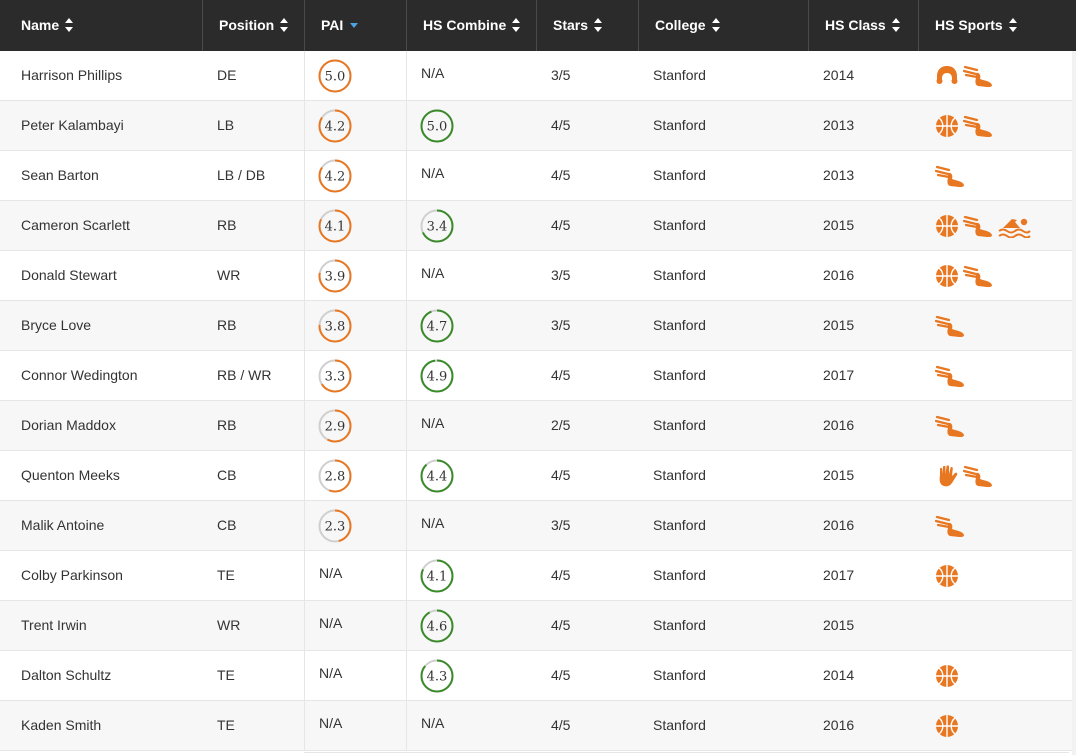  What do you see at coordinates (227, 225) in the screenshot?
I see `player-position: RB` at bounding box center [227, 225].